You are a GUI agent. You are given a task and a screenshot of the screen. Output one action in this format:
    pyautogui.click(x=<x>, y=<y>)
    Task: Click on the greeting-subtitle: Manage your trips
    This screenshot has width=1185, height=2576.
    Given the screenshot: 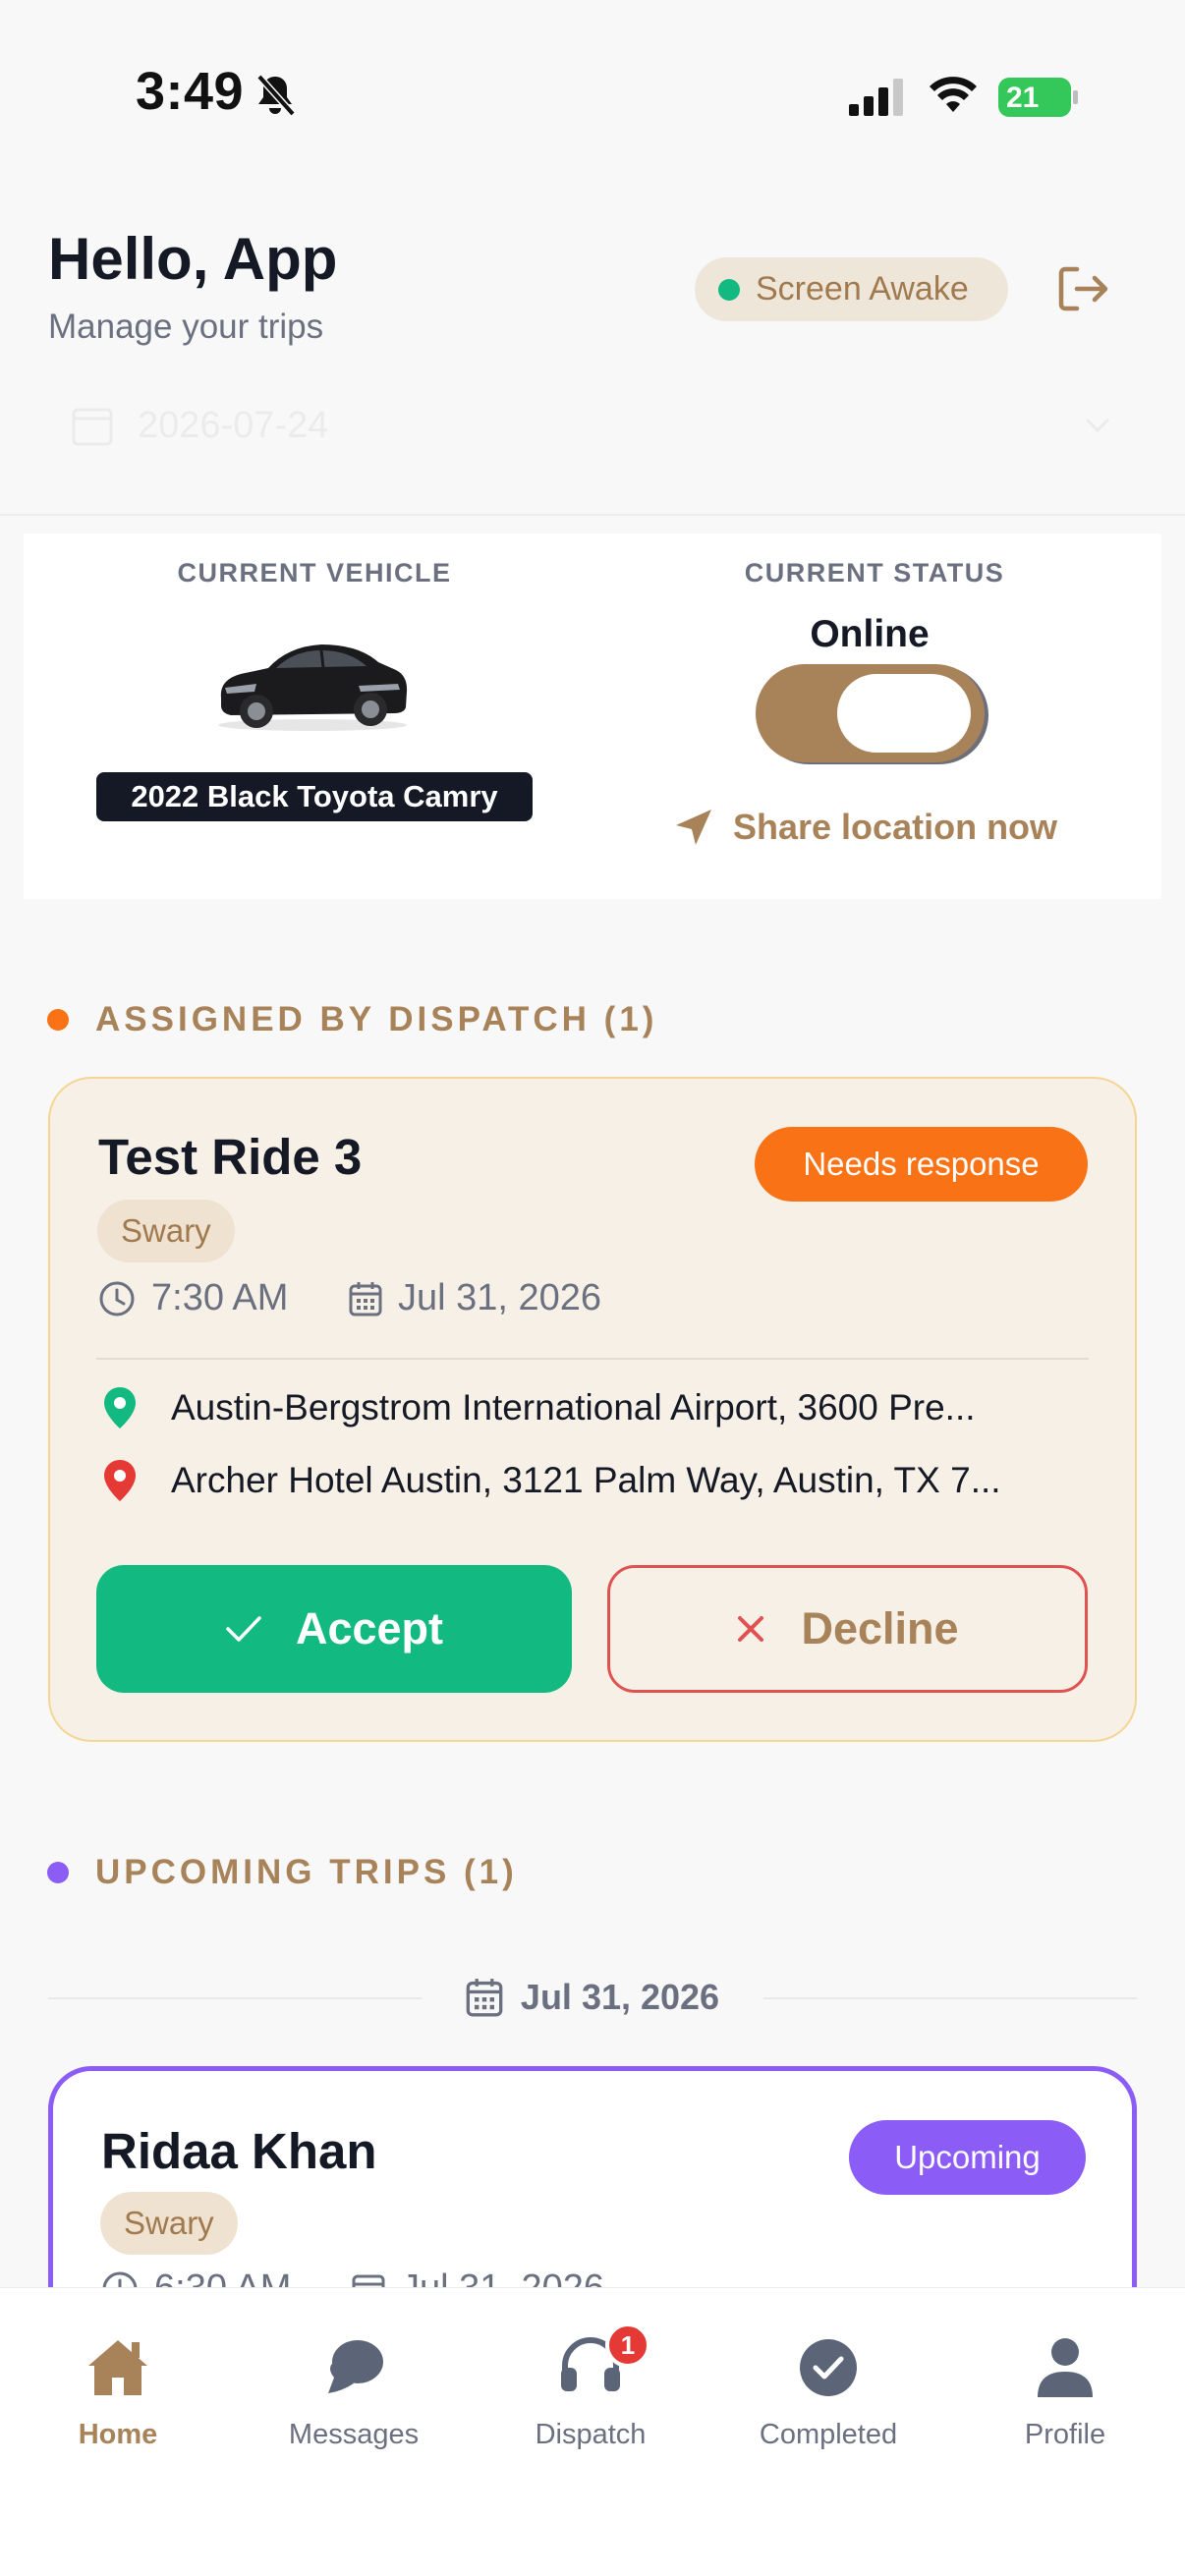 What is the action you would take?
    pyautogui.click(x=186, y=327)
    